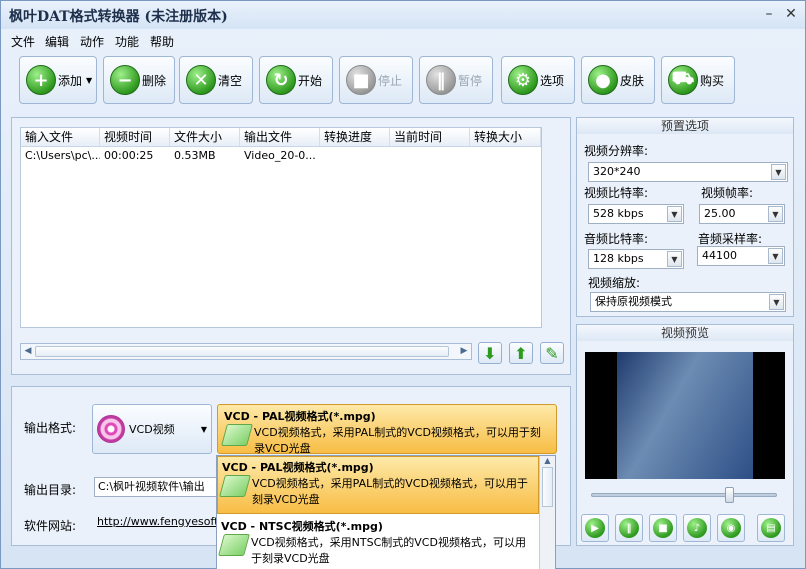 This screenshot has width=806, height=569. What do you see at coordinates (547, 512) in the screenshot?
I see `dropdown-scrollbar: ▲` at bounding box center [547, 512].